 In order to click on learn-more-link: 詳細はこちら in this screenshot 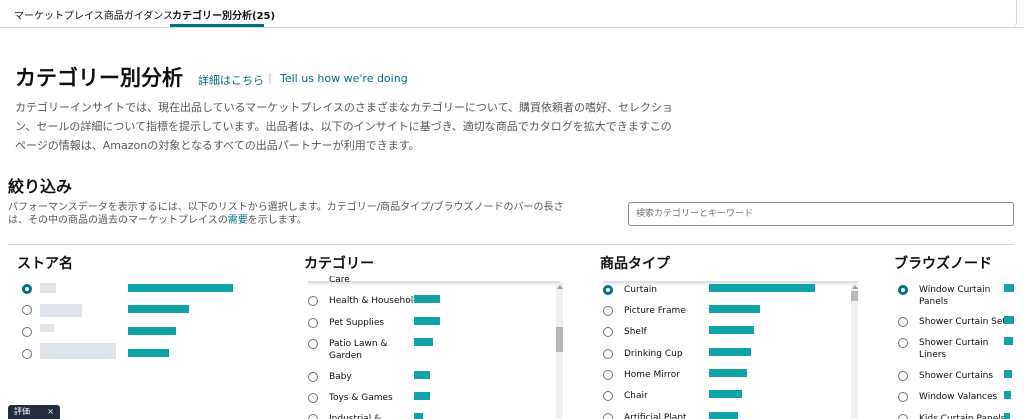, I will do `click(231, 80)`.